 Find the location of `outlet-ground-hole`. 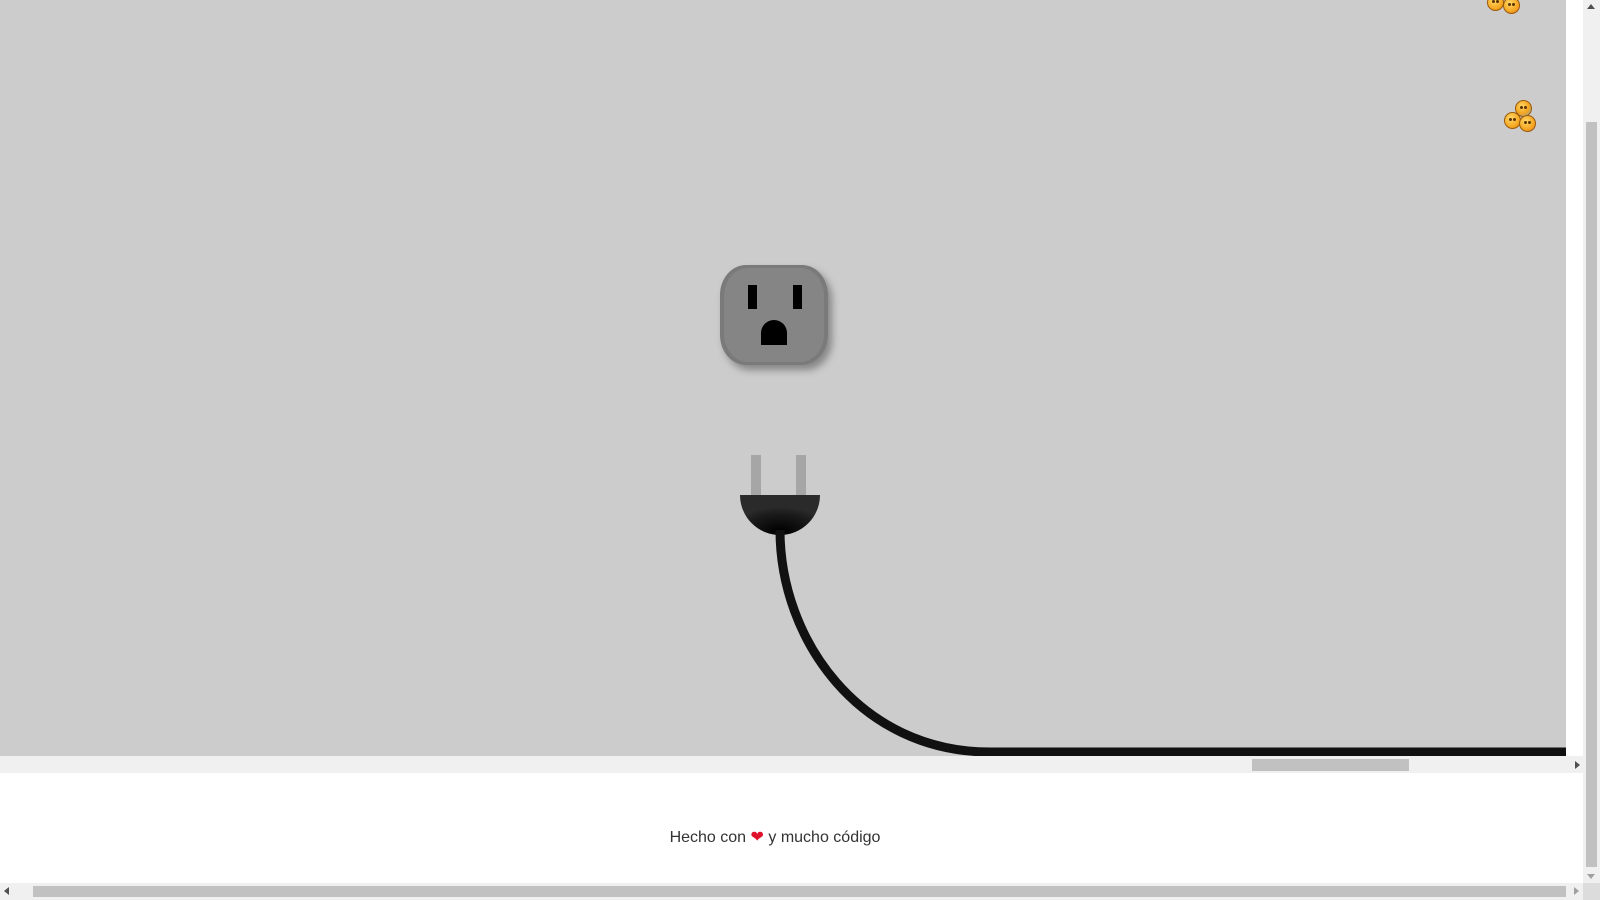

outlet-ground-hole is located at coordinates (774, 332).